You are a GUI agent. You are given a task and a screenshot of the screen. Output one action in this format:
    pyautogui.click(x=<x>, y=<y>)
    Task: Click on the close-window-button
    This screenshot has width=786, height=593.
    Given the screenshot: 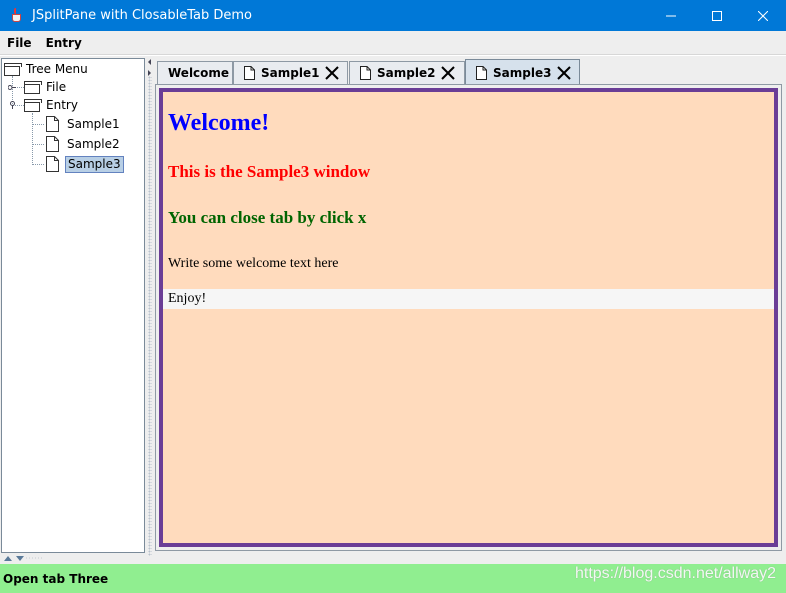 What is the action you would take?
    pyautogui.click(x=763, y=15)
    